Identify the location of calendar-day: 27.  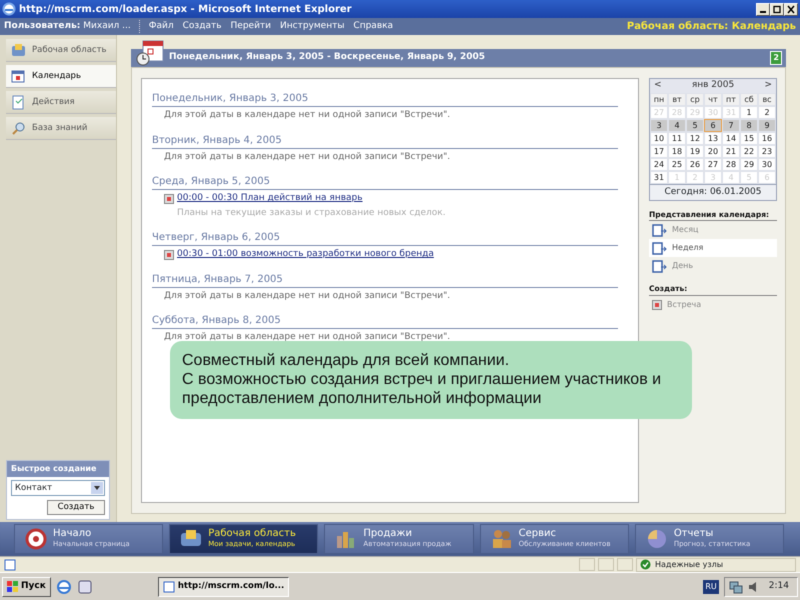
(713, 164).